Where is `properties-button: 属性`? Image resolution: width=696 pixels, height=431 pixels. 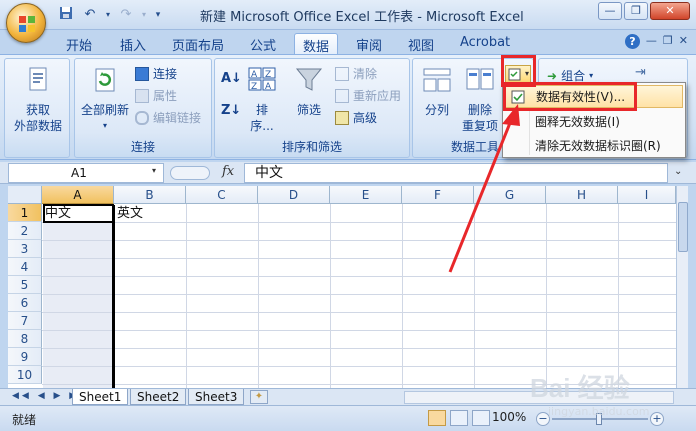
properties-button: 属性 is located at coordinates (156, 95).